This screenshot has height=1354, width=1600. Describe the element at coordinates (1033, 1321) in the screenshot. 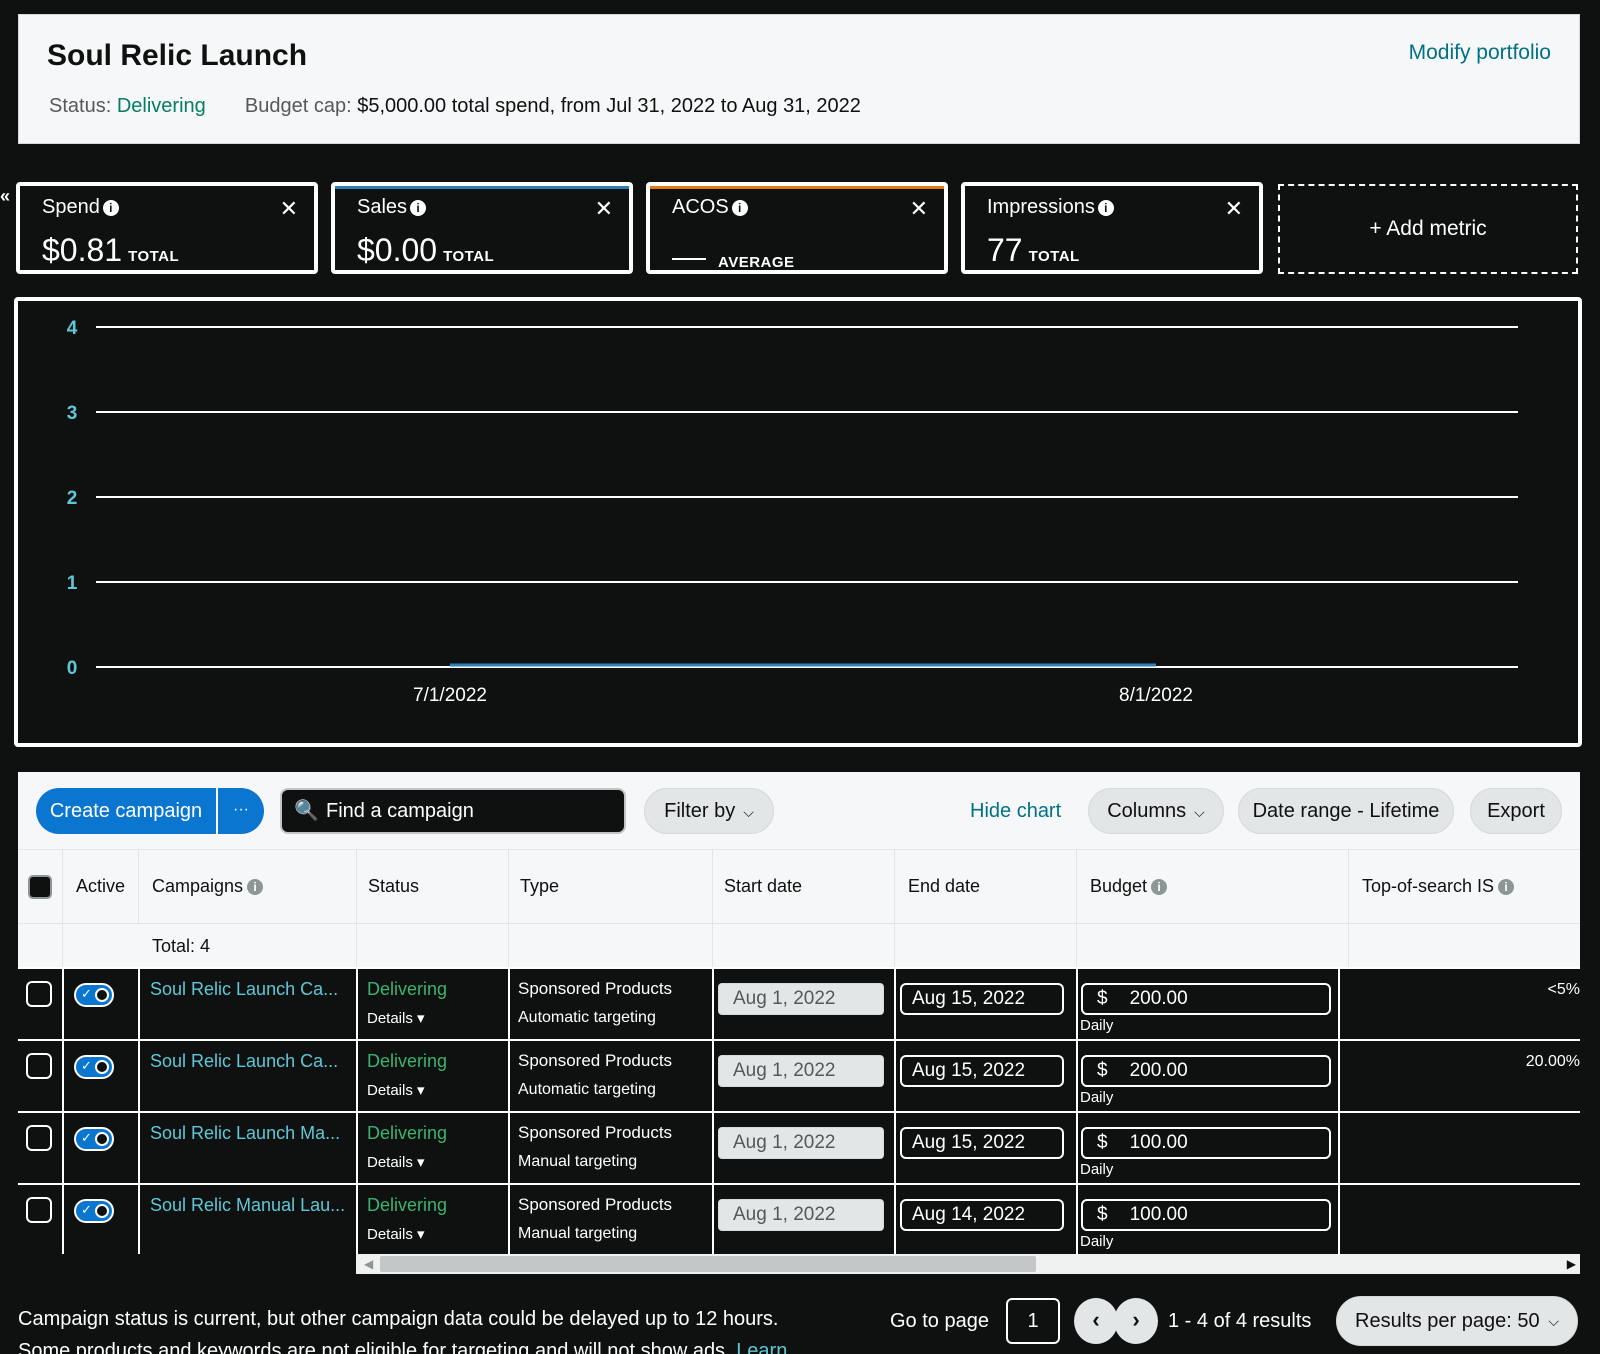

I see `go-to-page-input: 1` at that location.